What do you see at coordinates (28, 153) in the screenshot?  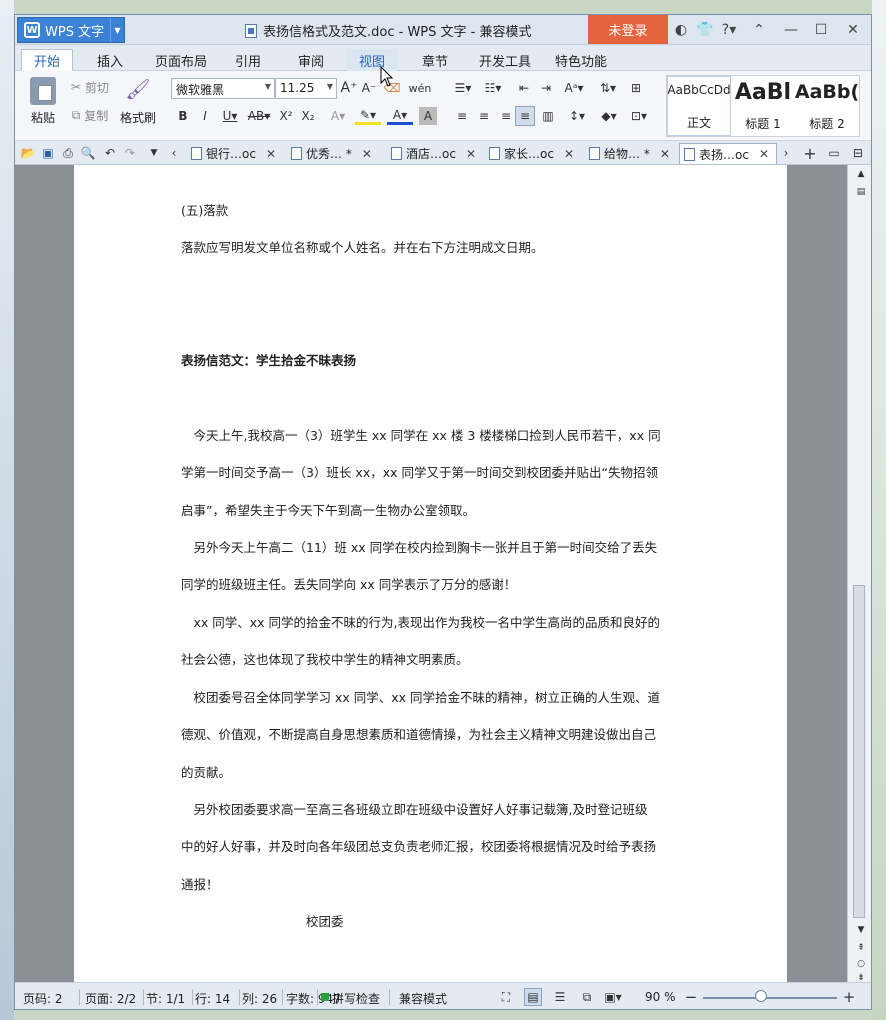 I see `open-folder-icon: 📂` at bounding box center [28, 153].